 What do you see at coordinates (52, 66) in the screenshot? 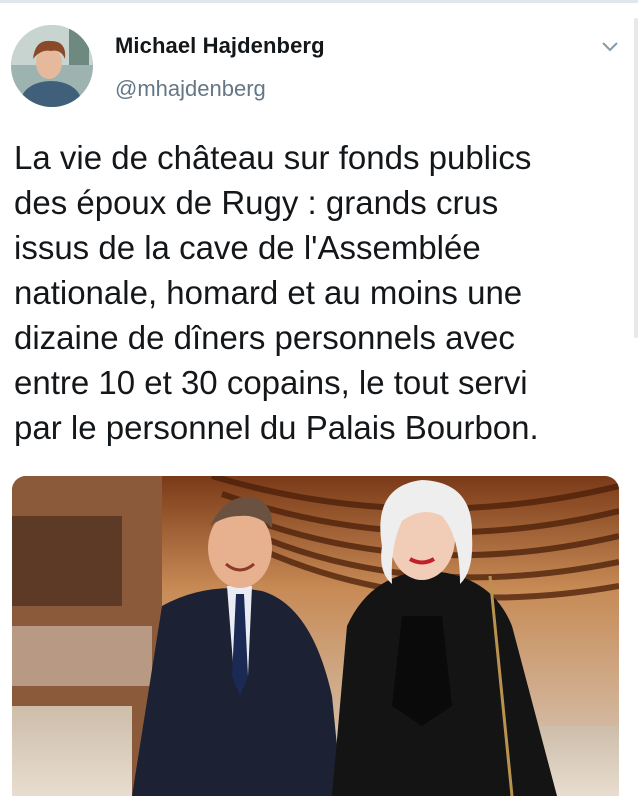
I see `avatar` at bounding box center [52, 66].